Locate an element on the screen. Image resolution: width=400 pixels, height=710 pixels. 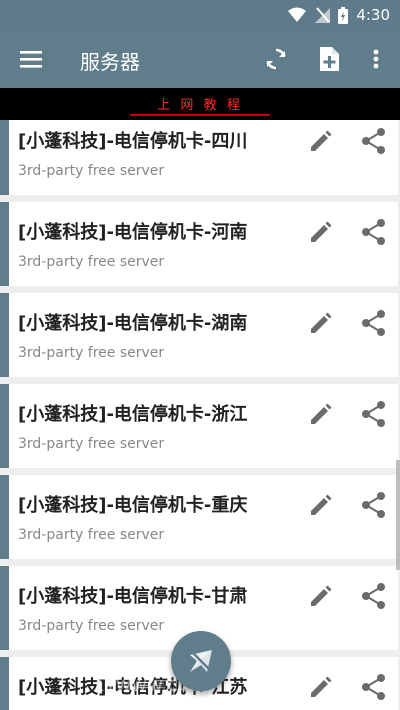
send-icon is located at coordinates (201, 661).